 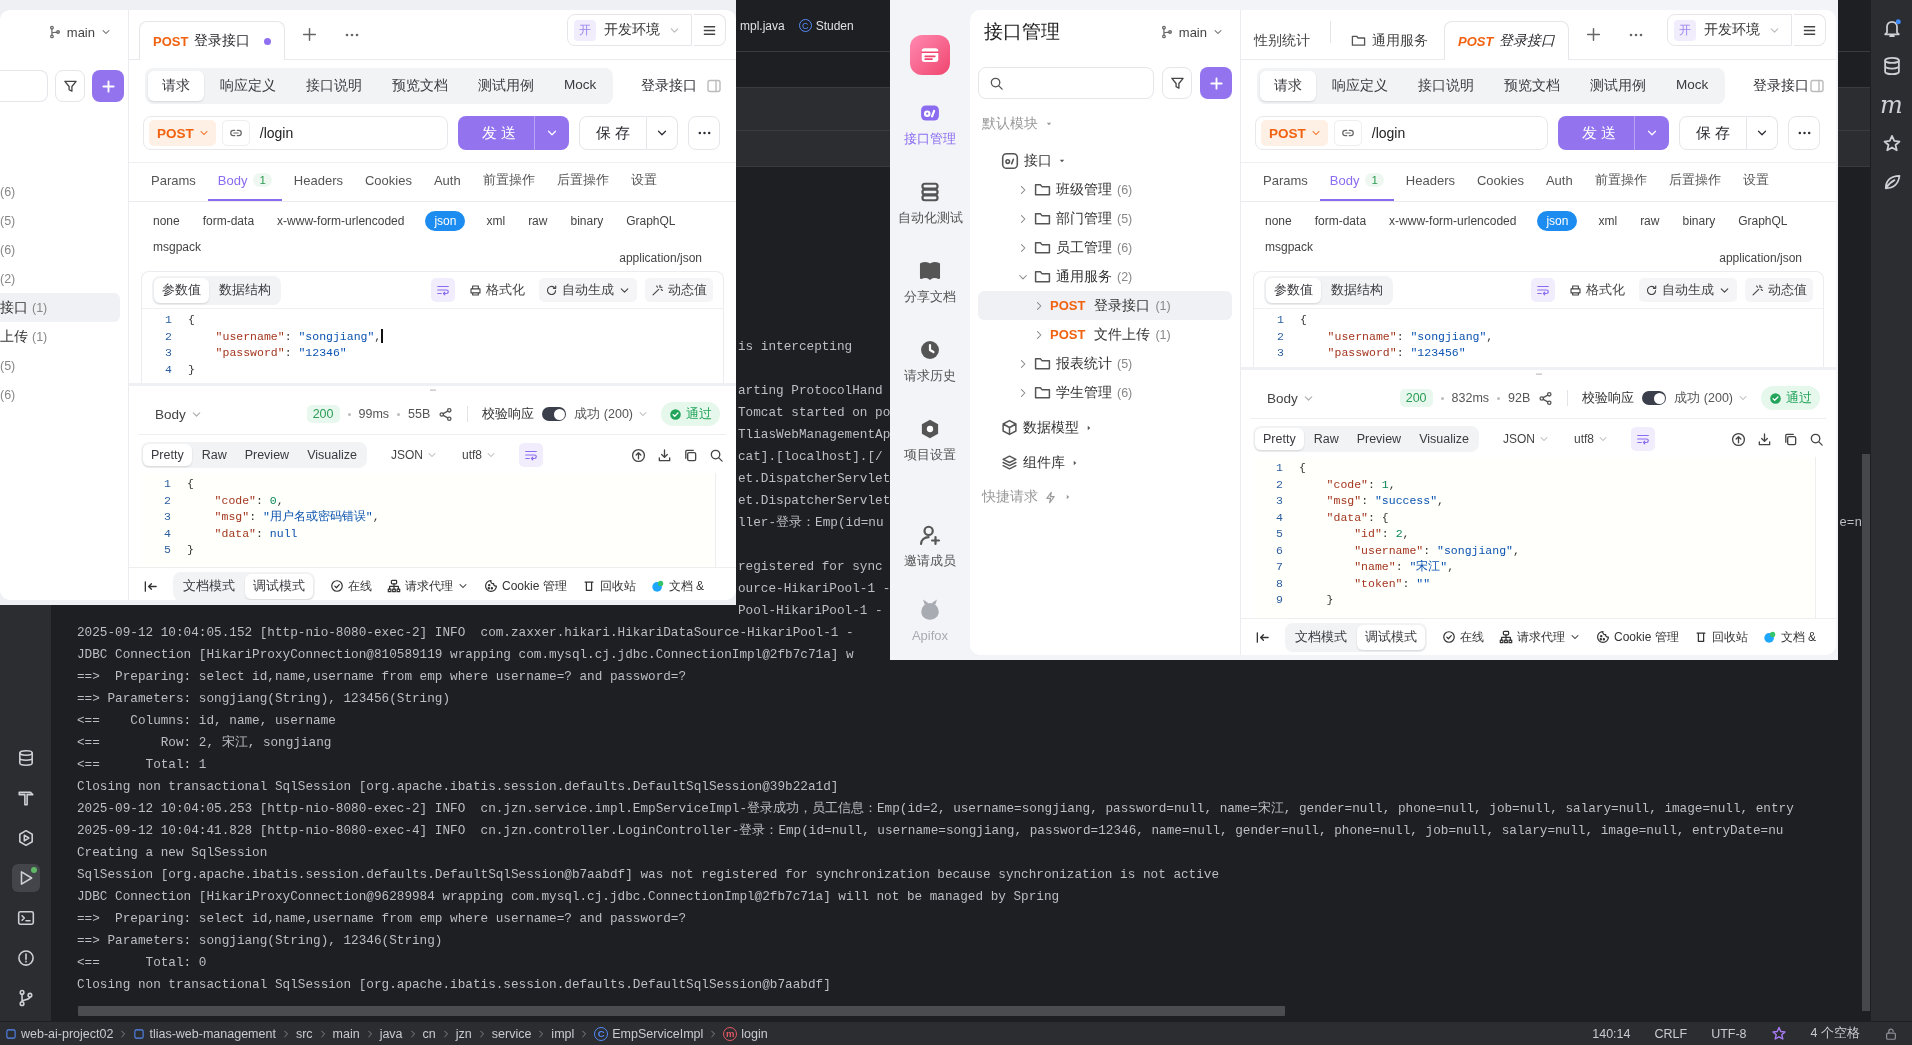 I want to click on tree-item: 上传 (1), so click(x=60, y=336).